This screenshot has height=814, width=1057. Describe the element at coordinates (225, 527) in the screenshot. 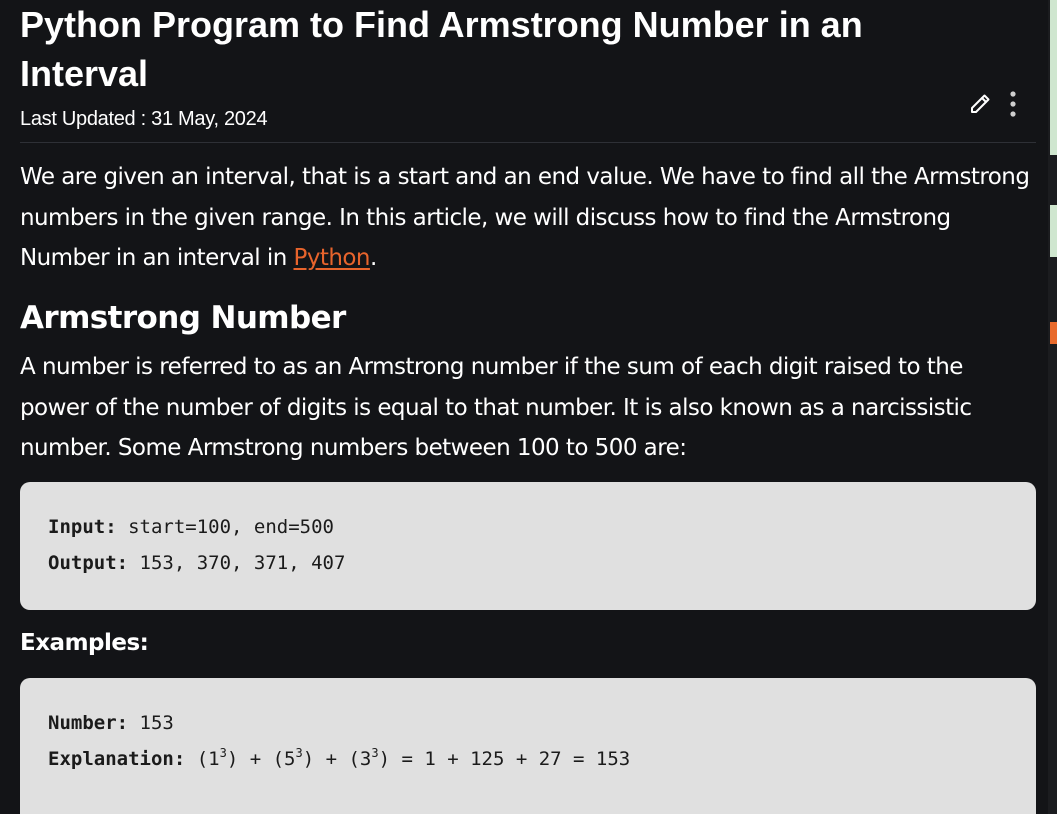

I see `input-value: start=100, end=500` at that location.